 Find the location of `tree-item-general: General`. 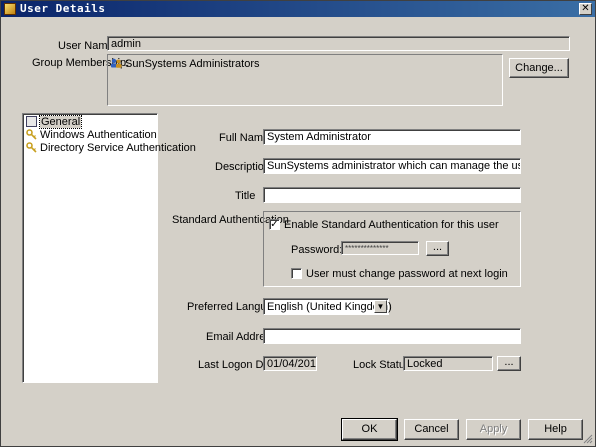

tree-item-general: General is located at coordinates (54, 122).